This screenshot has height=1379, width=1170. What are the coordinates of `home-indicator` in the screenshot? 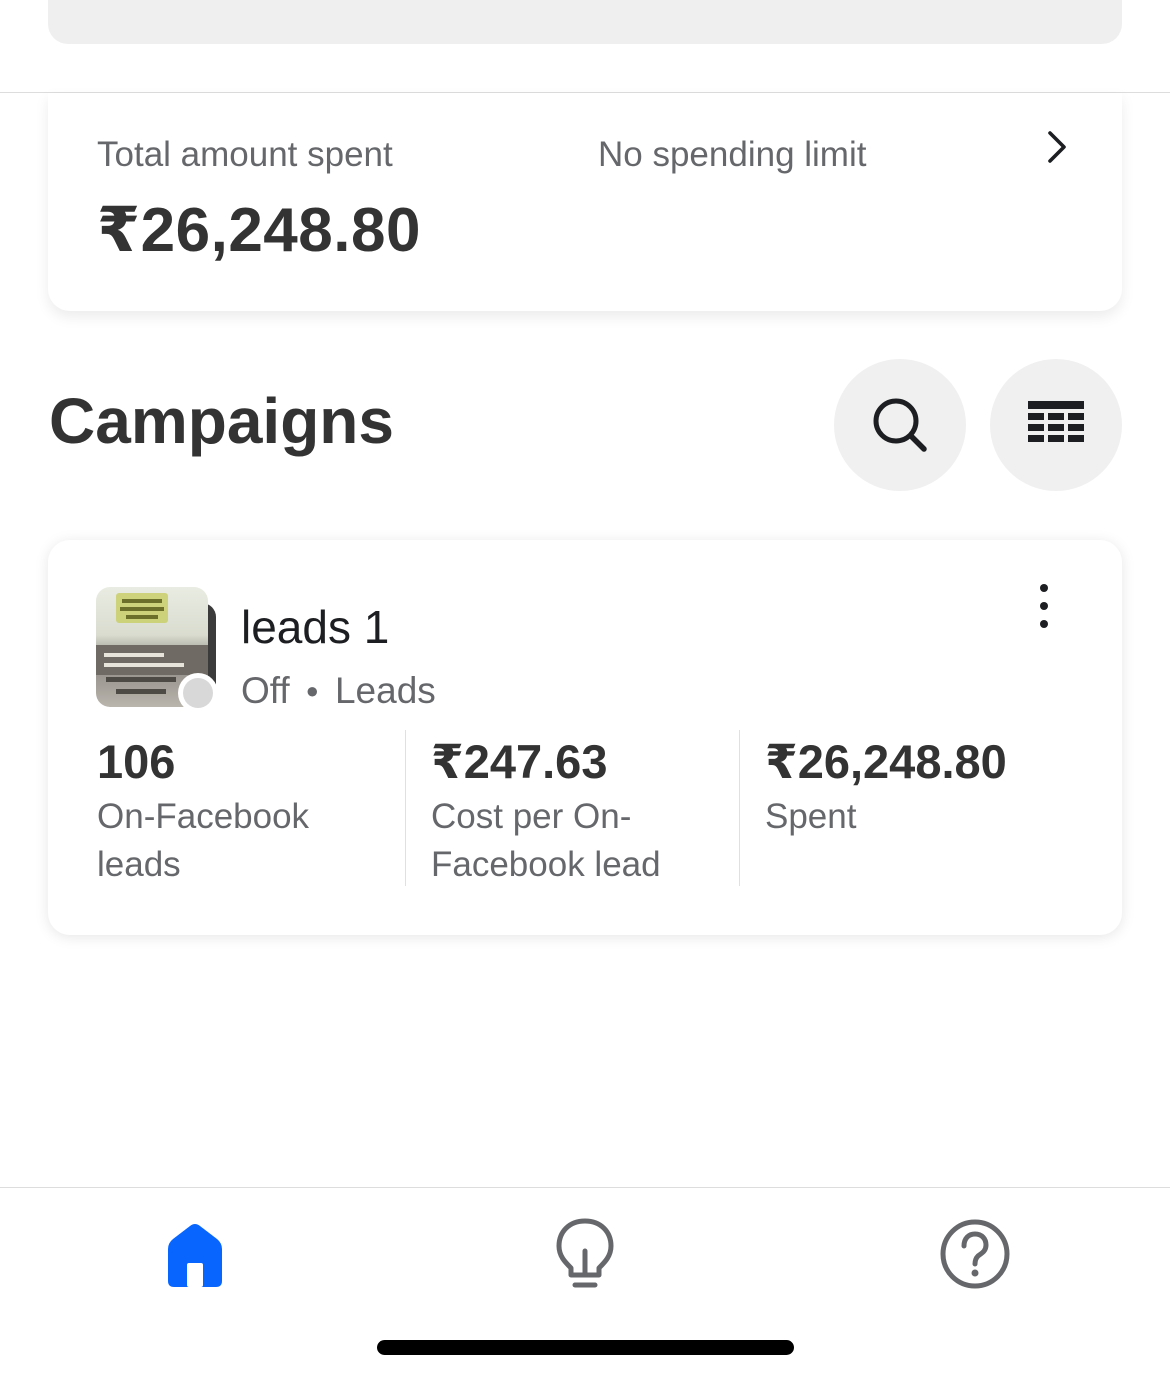 It's located at (585, 1347).